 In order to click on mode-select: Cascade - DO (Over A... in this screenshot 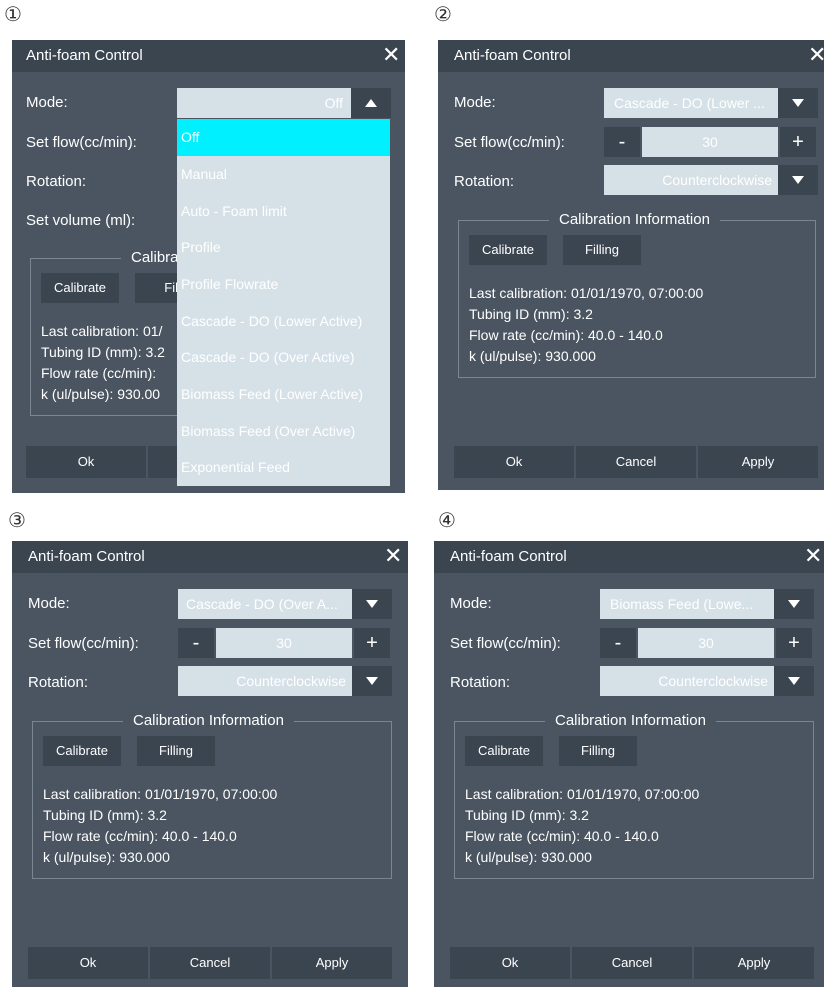, I will do `click(265, 604)`.